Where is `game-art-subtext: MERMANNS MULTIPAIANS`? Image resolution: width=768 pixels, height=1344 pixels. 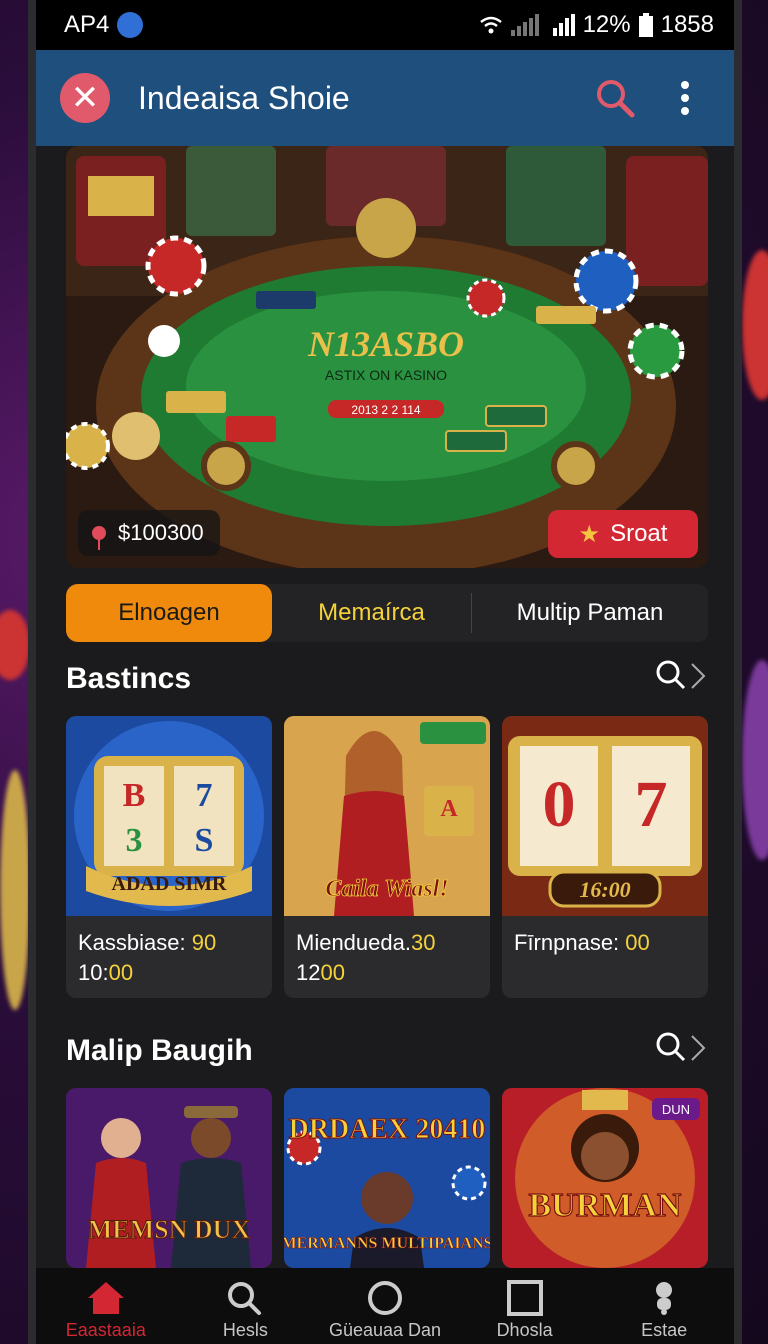
game-art-subtext: MERMANNS MULTIPAIANS is located at coordinates (387, 1243).